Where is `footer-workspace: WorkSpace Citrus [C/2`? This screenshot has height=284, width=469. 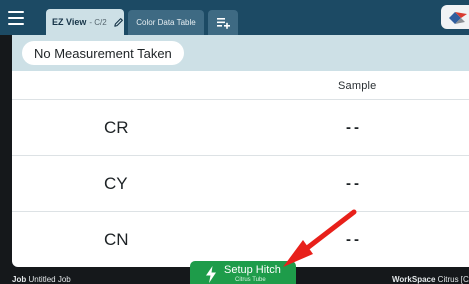
footer-workspace: WorkSpace Citrus [C/2 is located at coordinates (430, 279).